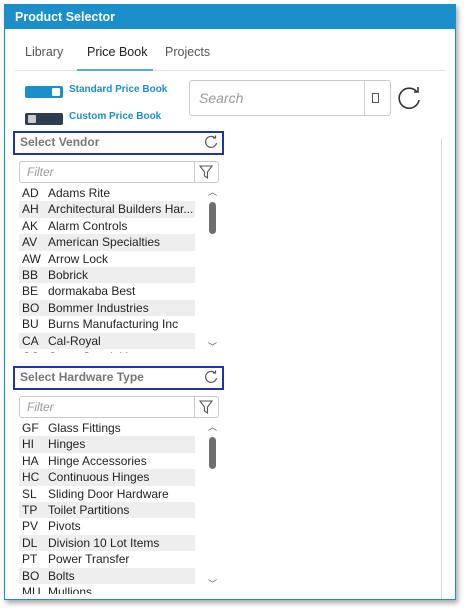 The width and height of the screenshot is (464, 610). I want to click on list-item: SL Sliding Door Hardware, so click(120, 494).